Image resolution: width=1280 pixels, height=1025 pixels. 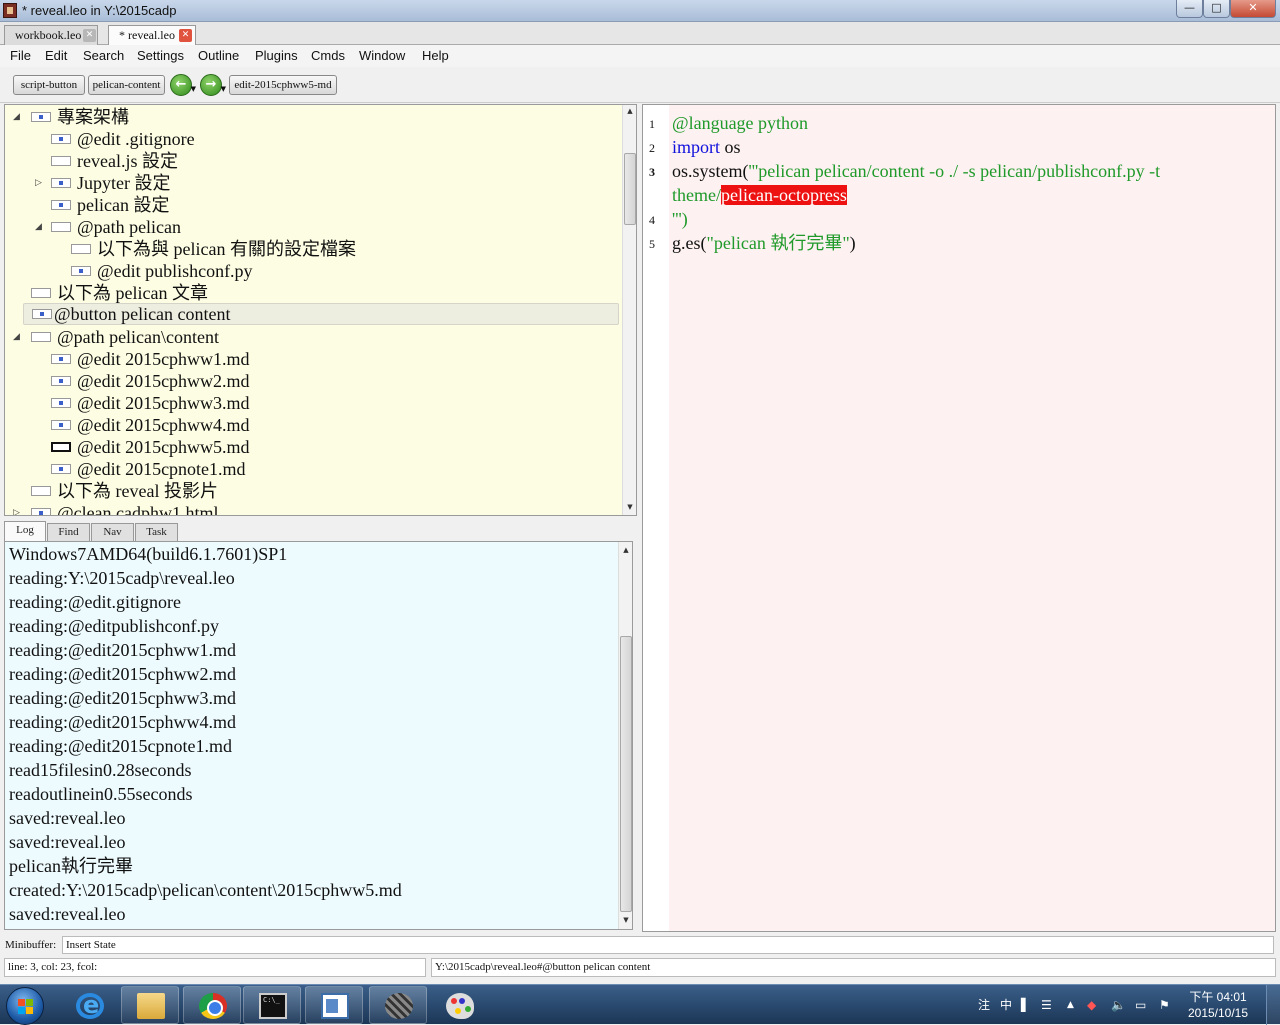 What do you see at coordinates (309, 381) in the screenshot?
I see `outline-node: @edit 2015cphww2.md` at bounding box center [309, 381].